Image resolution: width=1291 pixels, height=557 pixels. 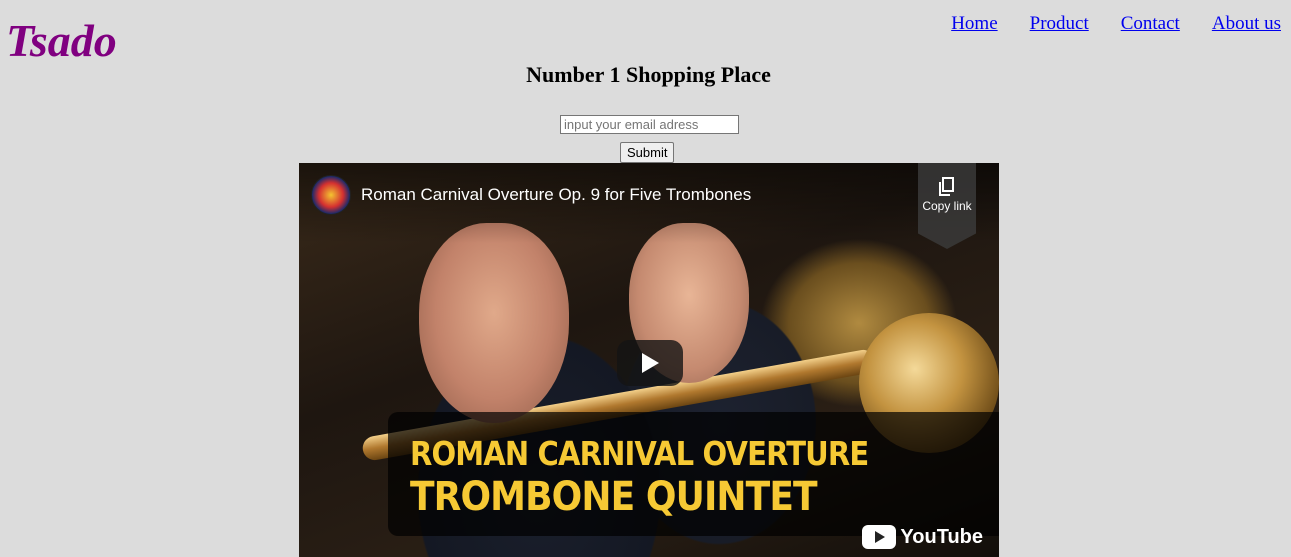 I want to click on nav-product-link: Product, so click(x=1059, y=24).